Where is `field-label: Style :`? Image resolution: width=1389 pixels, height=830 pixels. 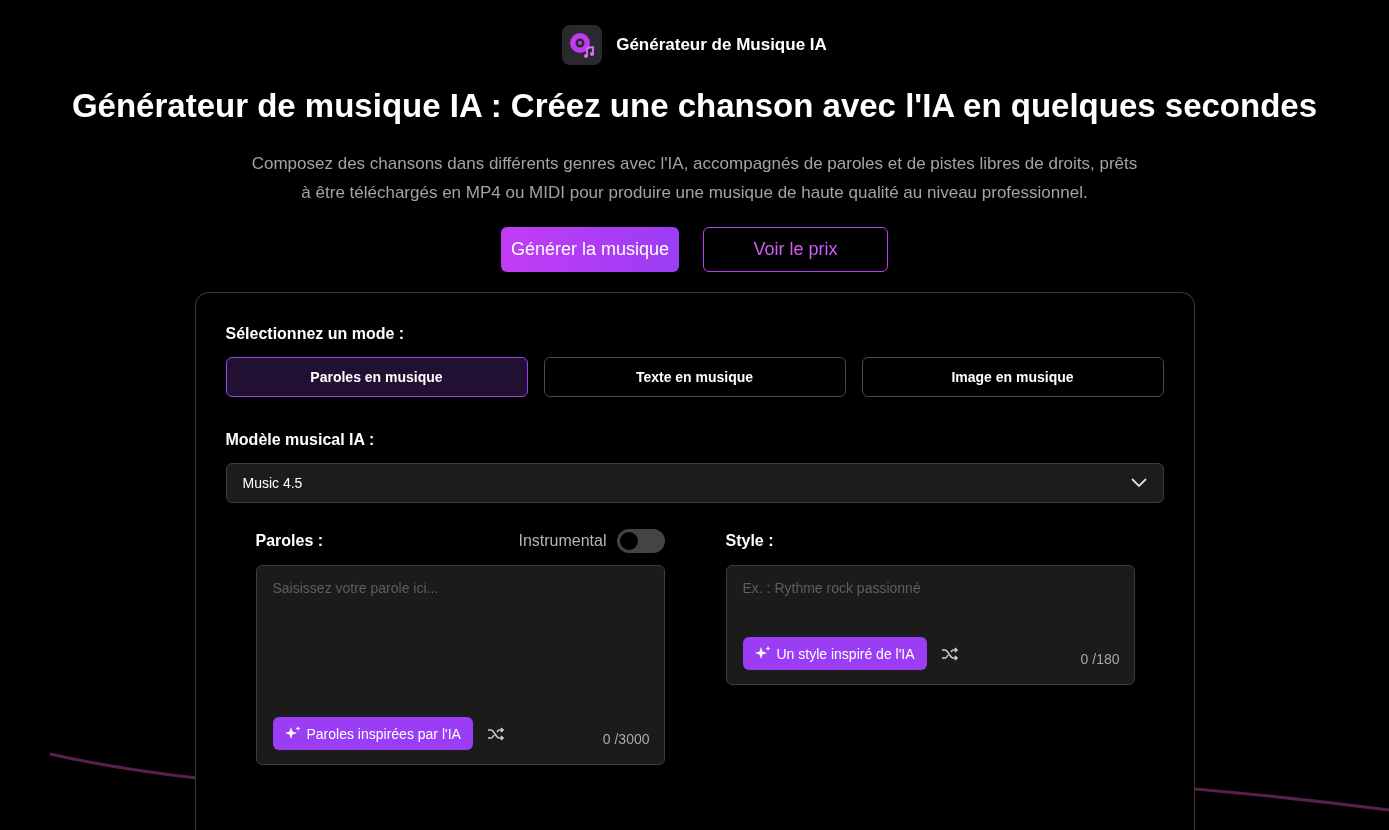
field-label: Style : is located at coordinates (749, 541).